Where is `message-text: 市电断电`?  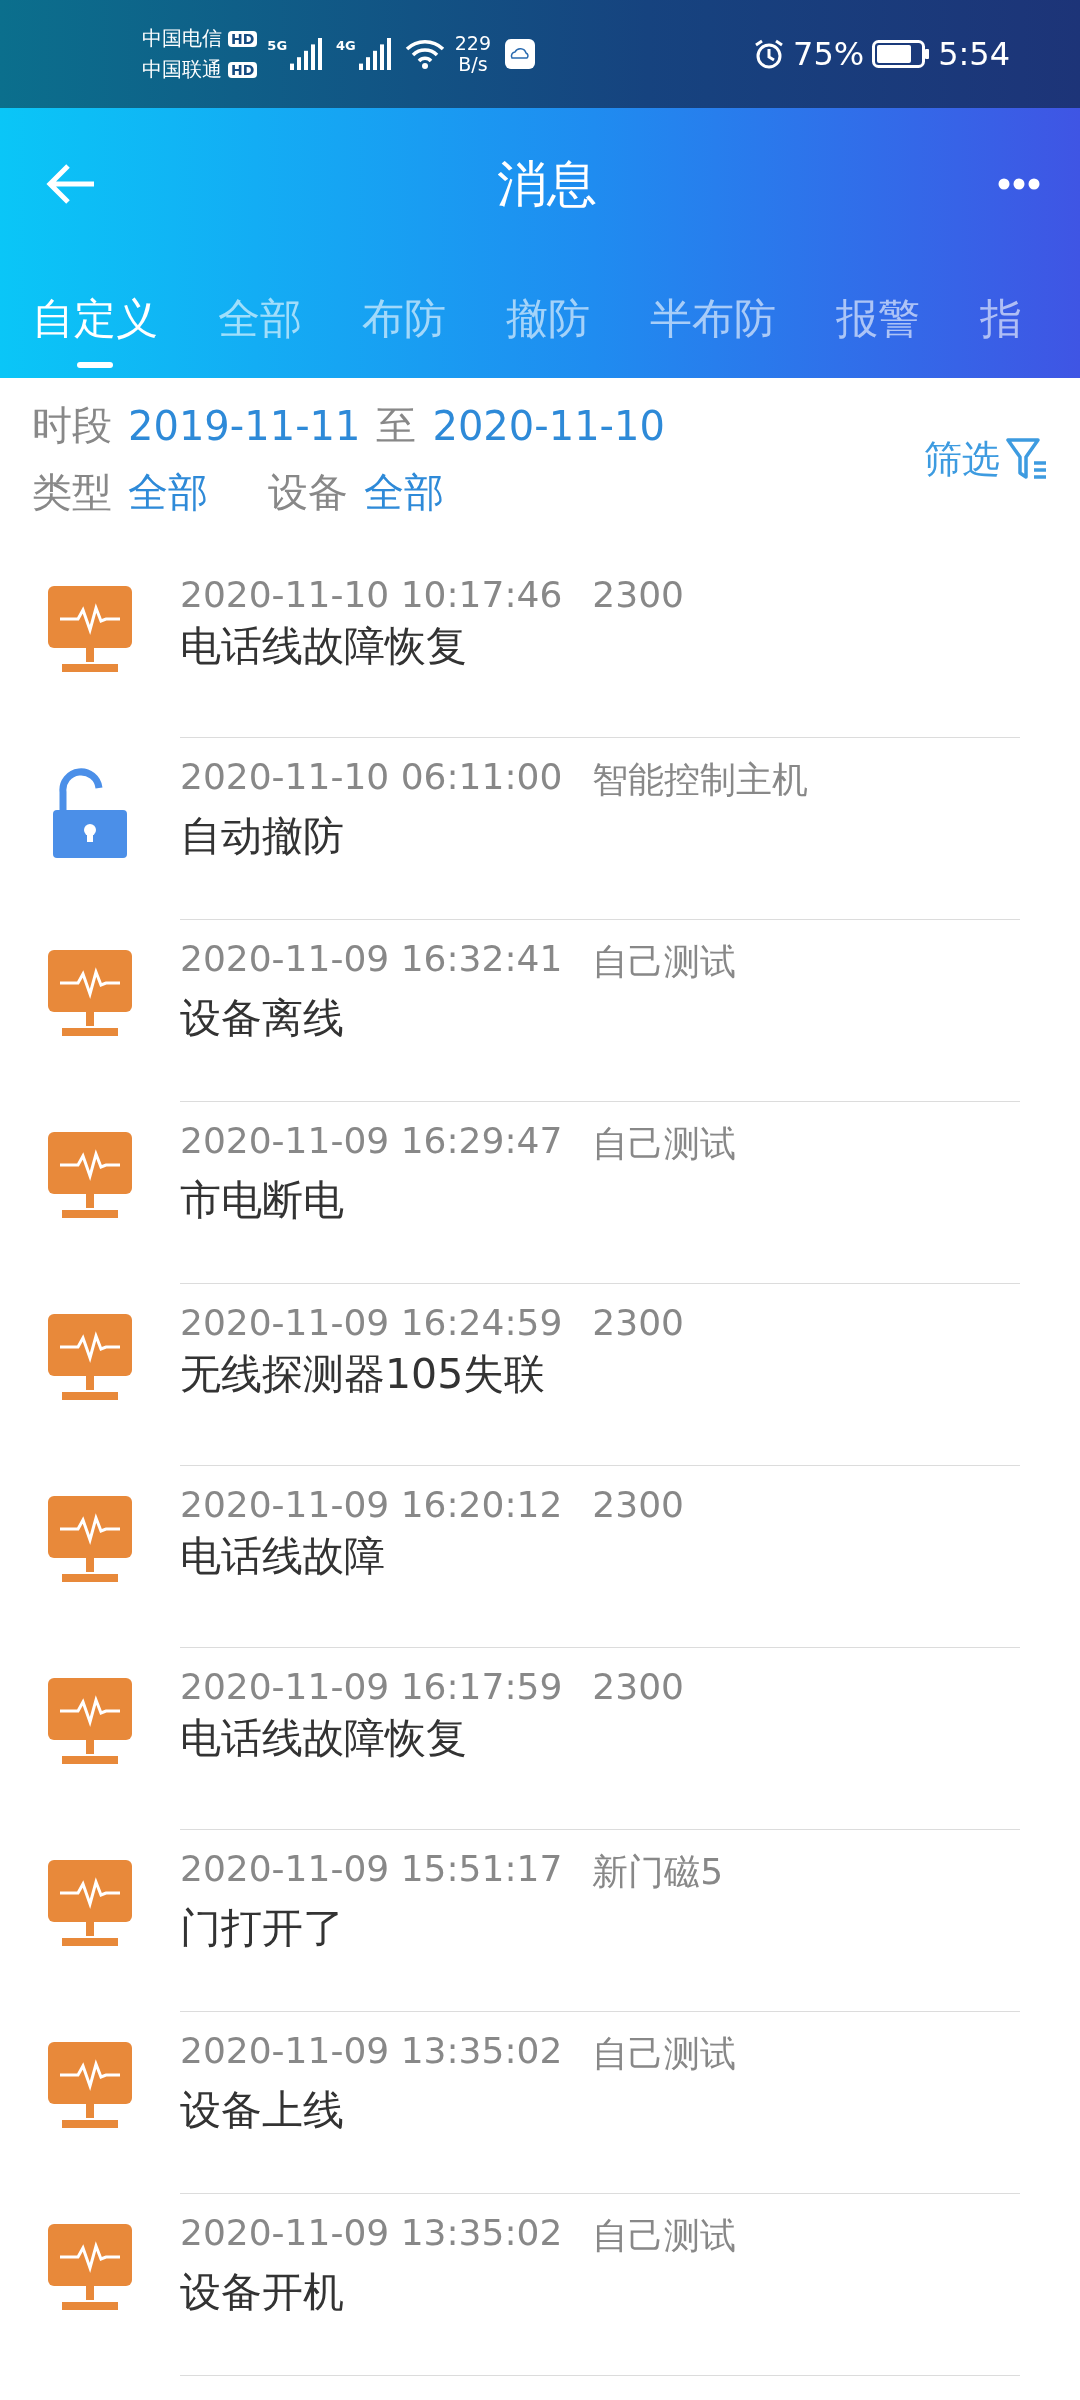 message-text: 市电断电 is located at coordinates (262, 1200).